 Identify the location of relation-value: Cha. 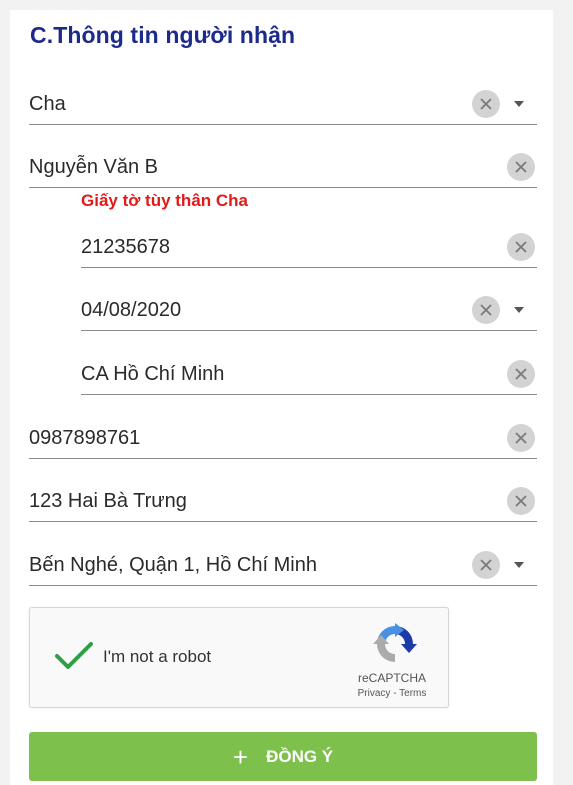
(47, 104).